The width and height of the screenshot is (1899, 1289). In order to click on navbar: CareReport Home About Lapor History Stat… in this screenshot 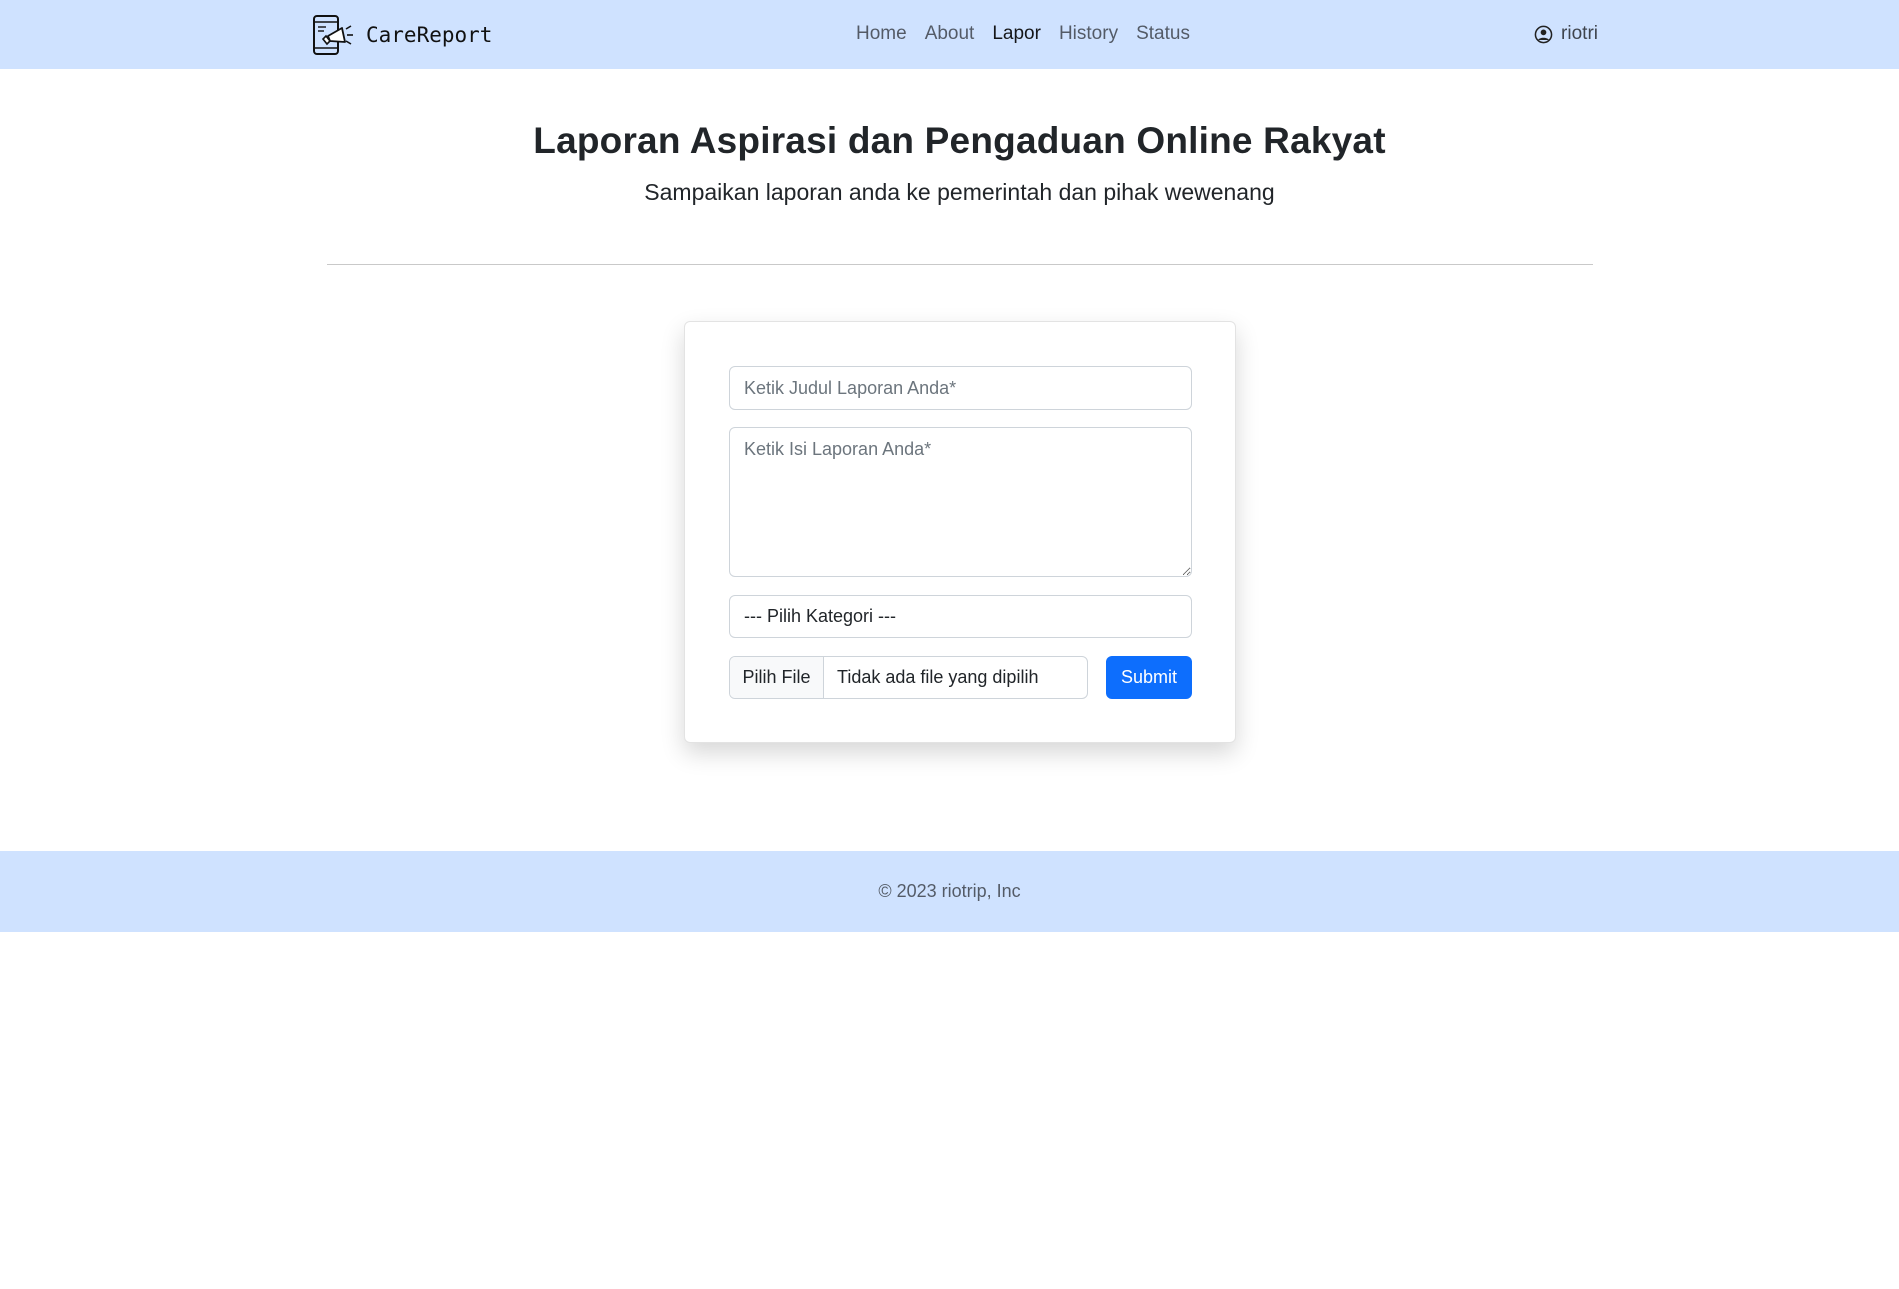, I will do `click(949, 34)`.